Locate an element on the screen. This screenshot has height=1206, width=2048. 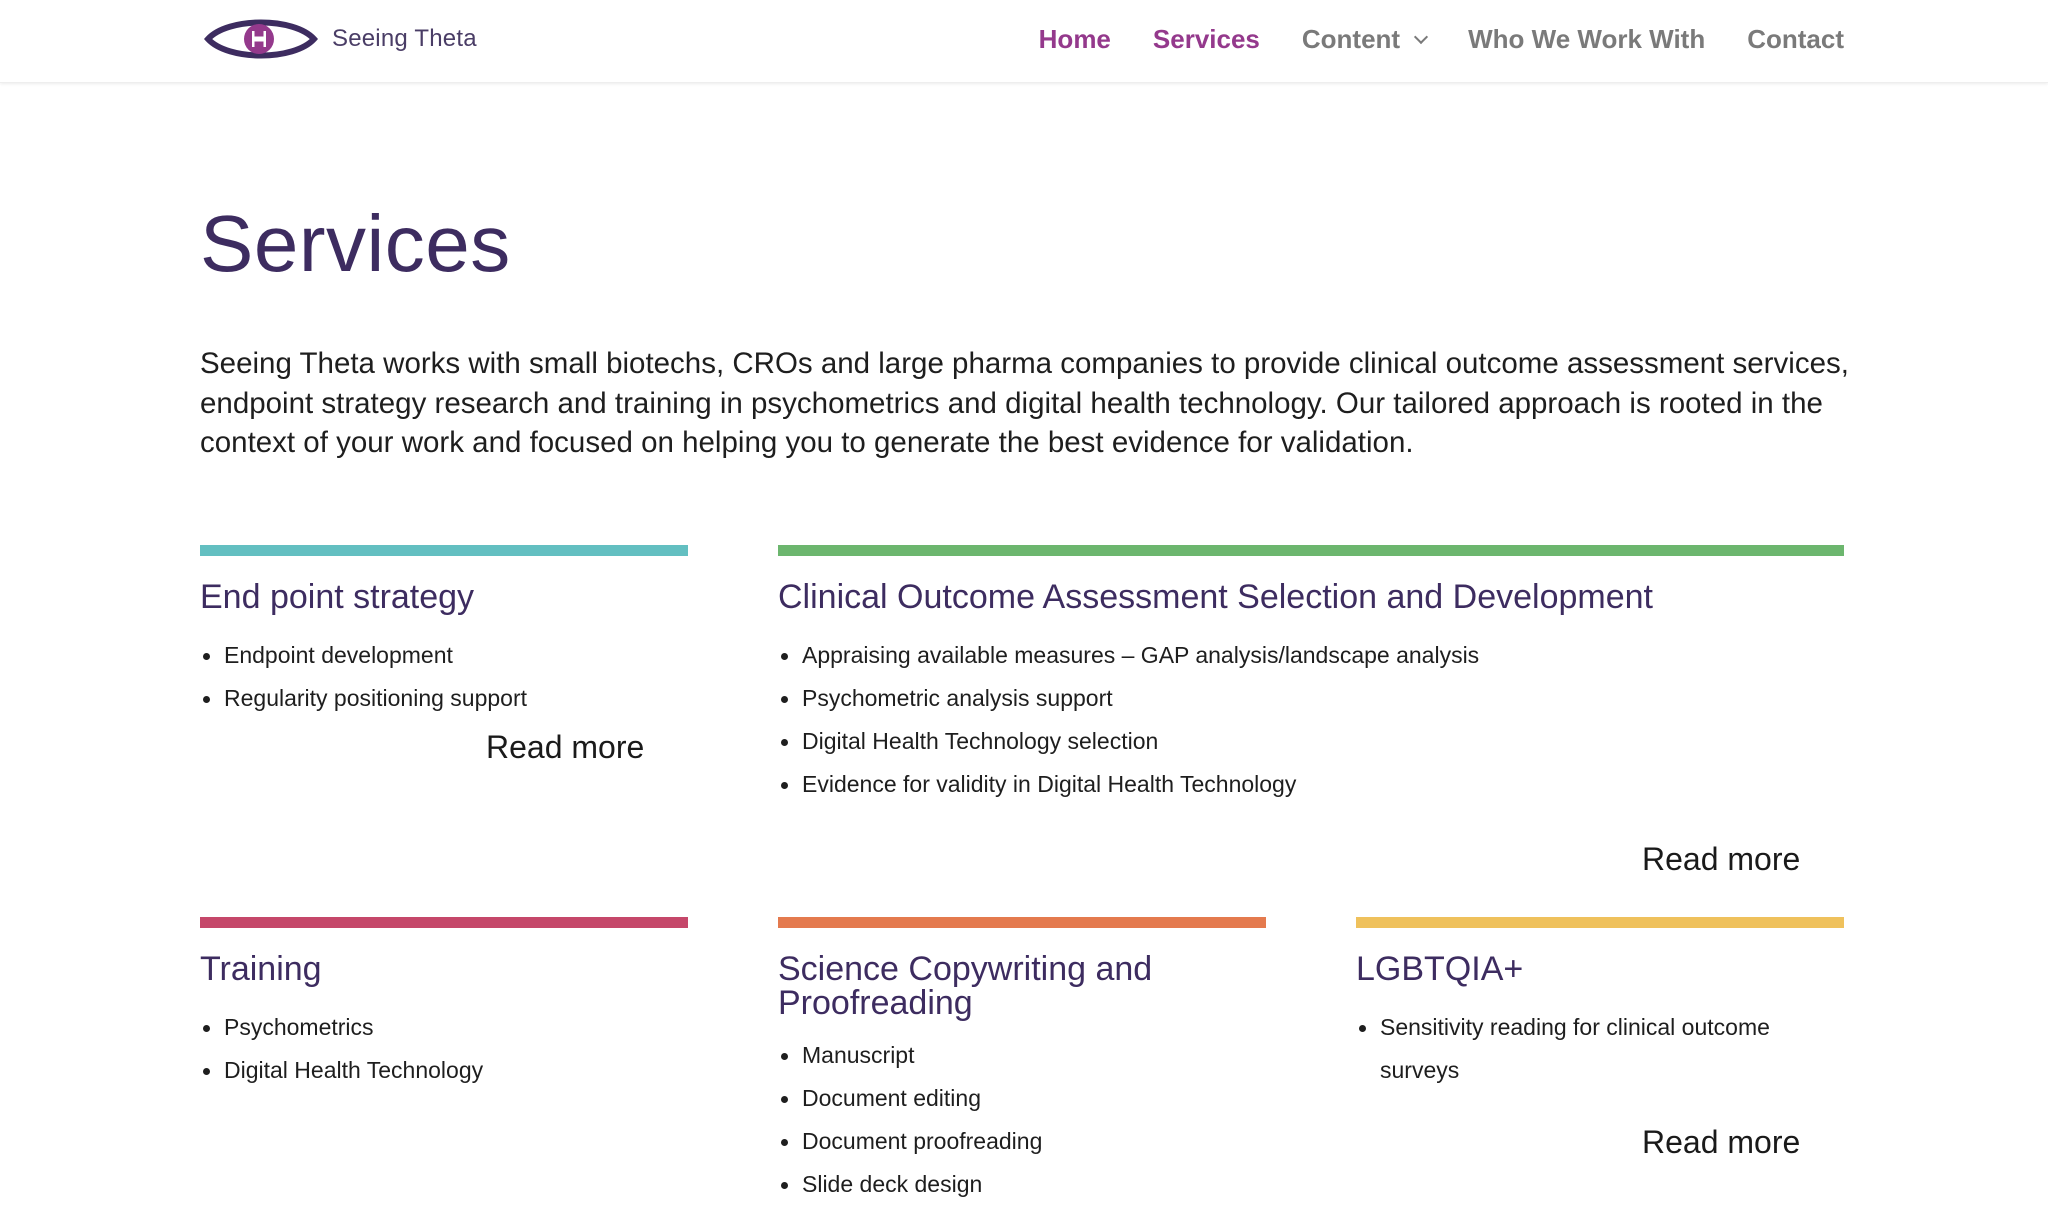
list-item: Digital Health Technology selection is located at coordinates (1311, 741).